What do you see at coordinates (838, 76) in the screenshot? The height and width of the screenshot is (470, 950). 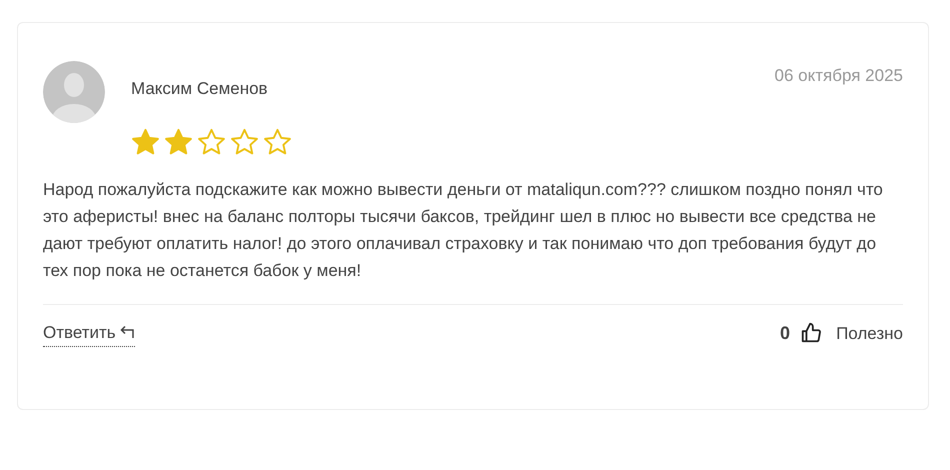 I see `review-date: 06 октября 2025` at bounding box center [838, 76].